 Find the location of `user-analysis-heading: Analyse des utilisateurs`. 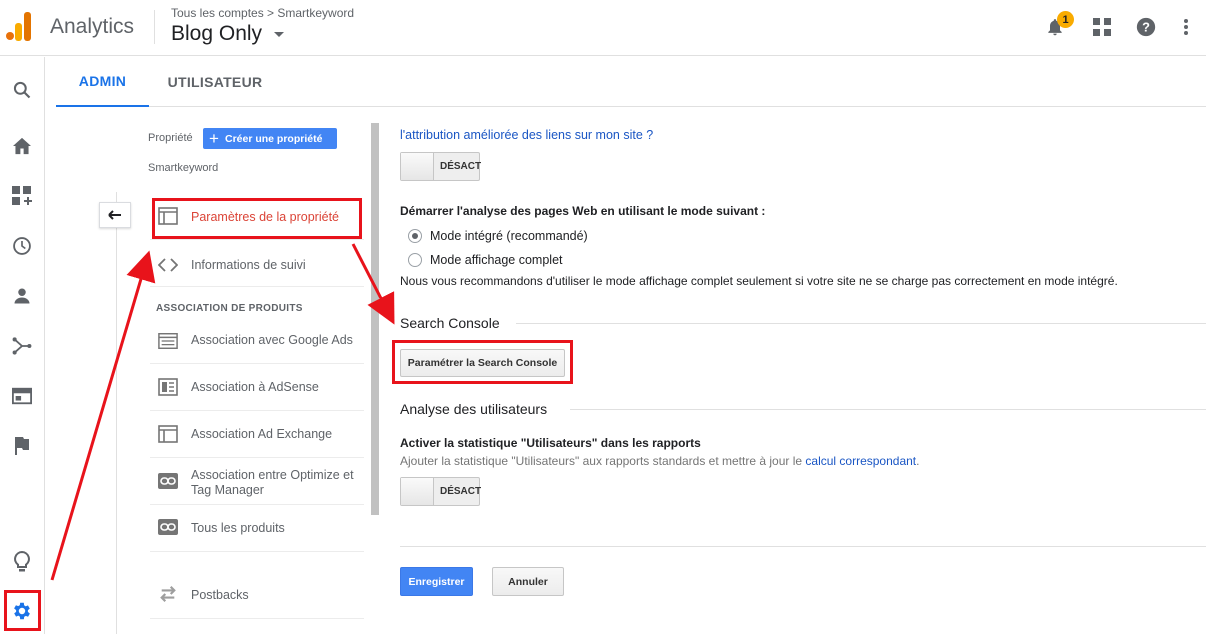

user-analysis-heading: Analyse des utilisateurs is located at coordinates (474, 409).